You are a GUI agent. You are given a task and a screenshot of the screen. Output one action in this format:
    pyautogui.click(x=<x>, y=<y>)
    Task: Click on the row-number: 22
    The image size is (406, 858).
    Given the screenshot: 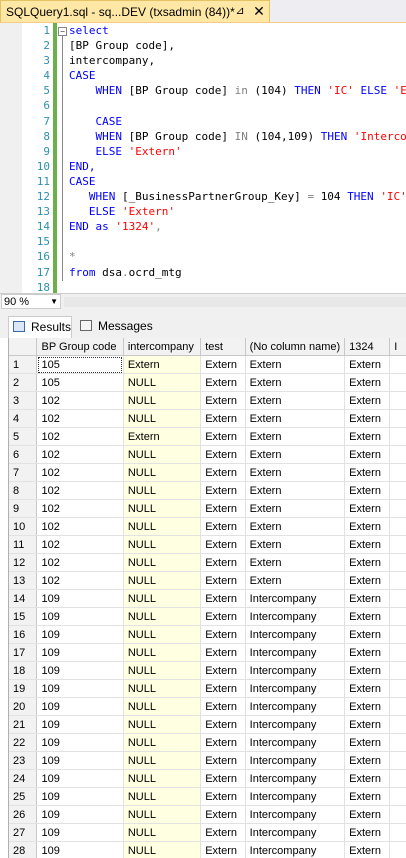 What is the action you would take?
    pyautogui.click(x=23, y=742)
    